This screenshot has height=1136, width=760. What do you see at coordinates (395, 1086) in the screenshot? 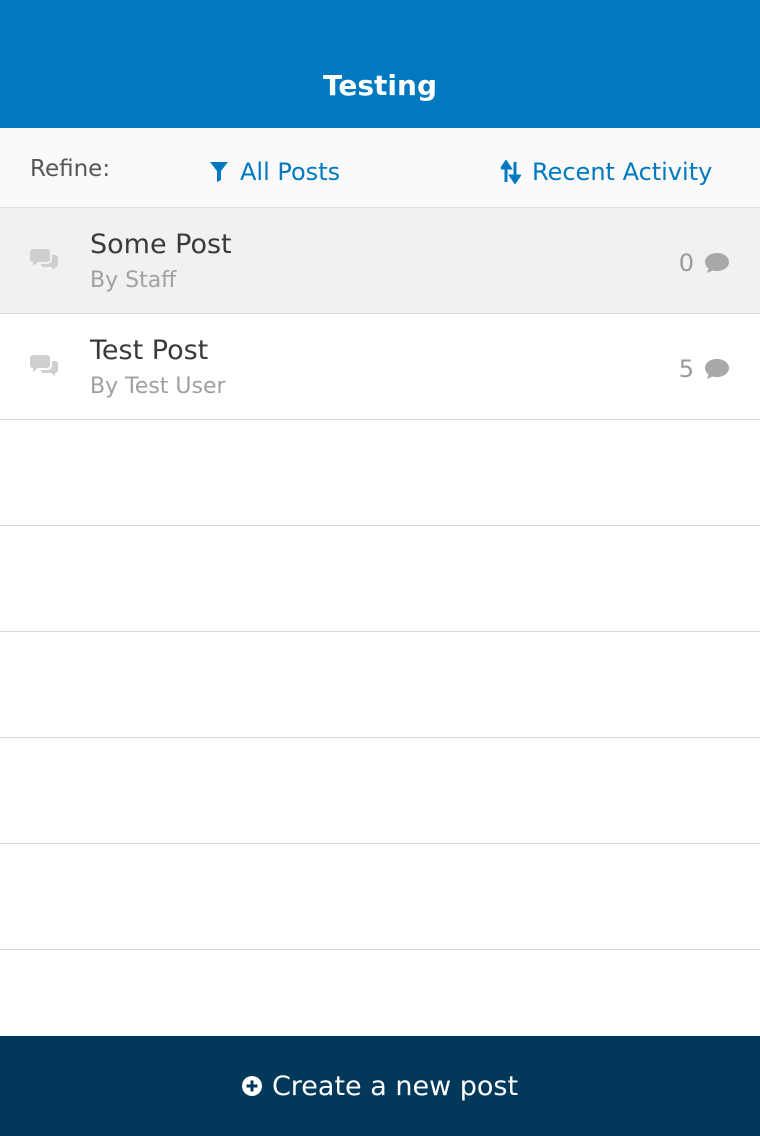
I see `create-post-label: Create a new post` at bounding box center [395, 1086].